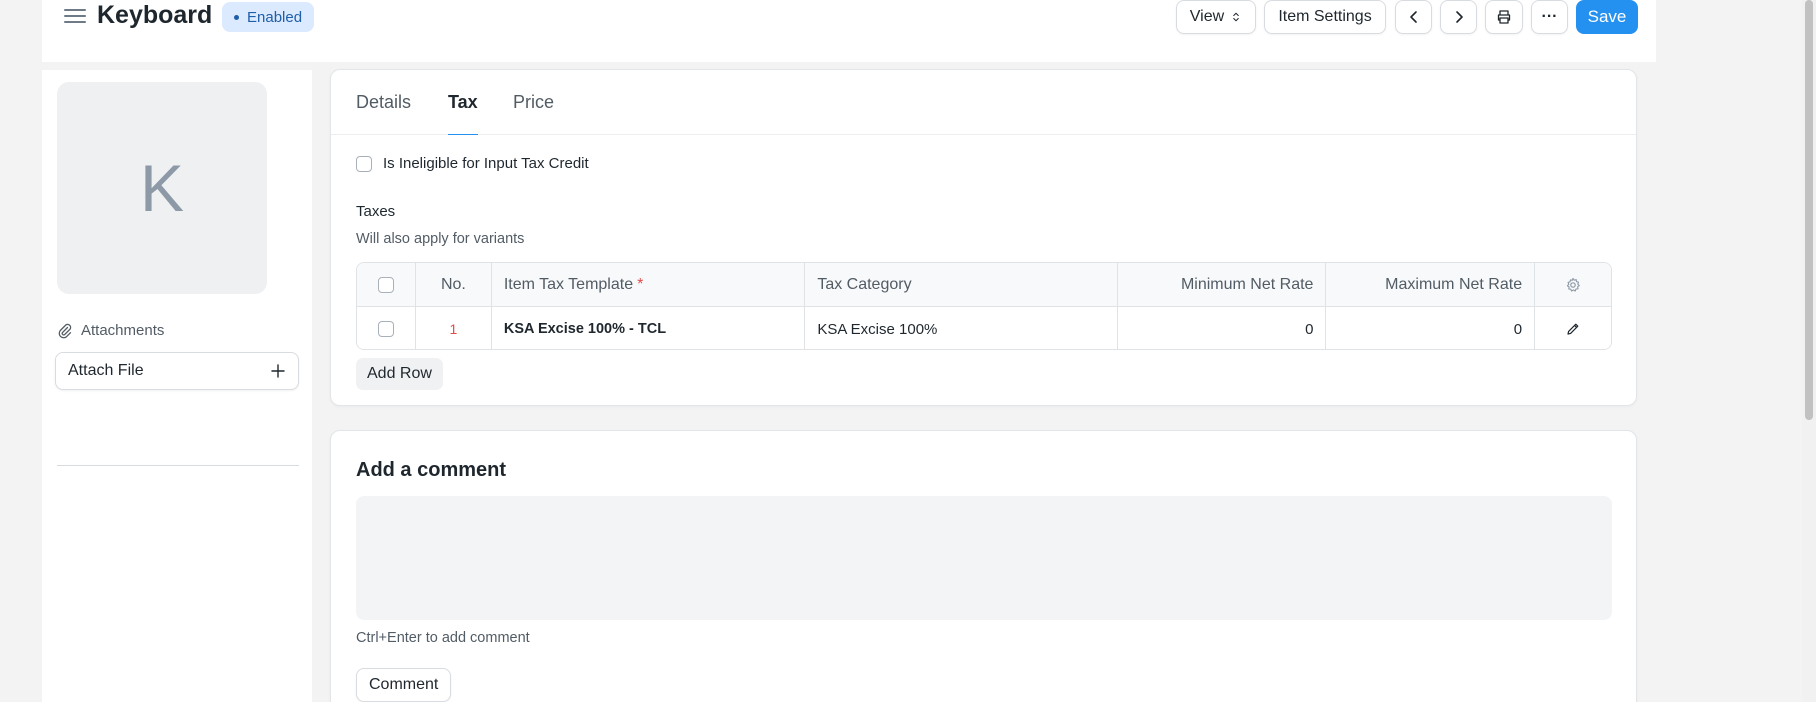 This screenshot has width=1816, height=702. I want to click on status-badge: Enabled, so click(268, 17).